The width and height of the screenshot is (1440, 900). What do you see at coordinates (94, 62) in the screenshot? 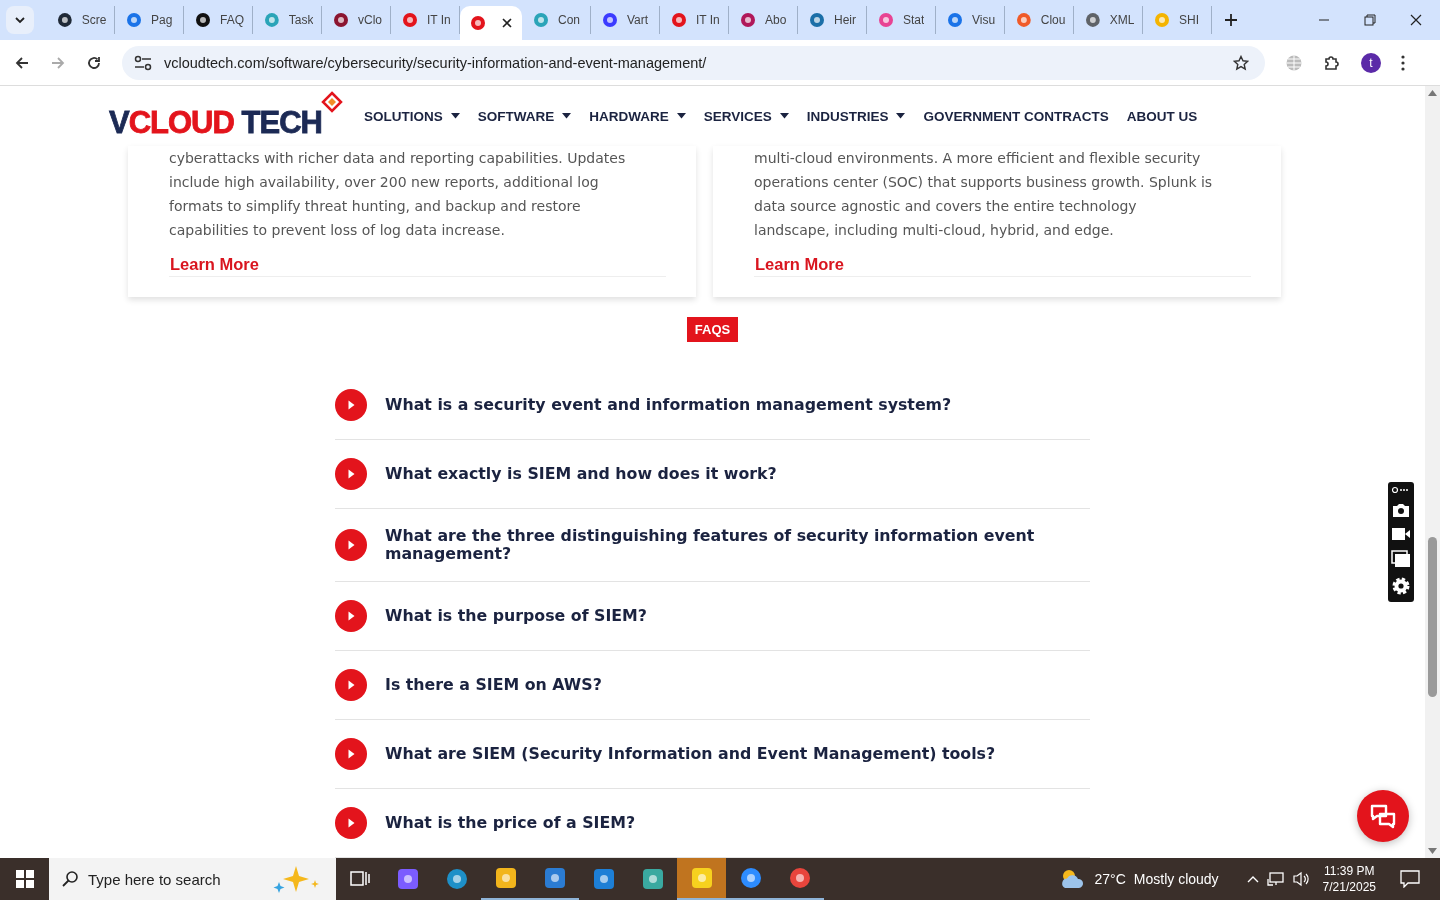
I see `reload-icon` at bounding box center [94, 62].